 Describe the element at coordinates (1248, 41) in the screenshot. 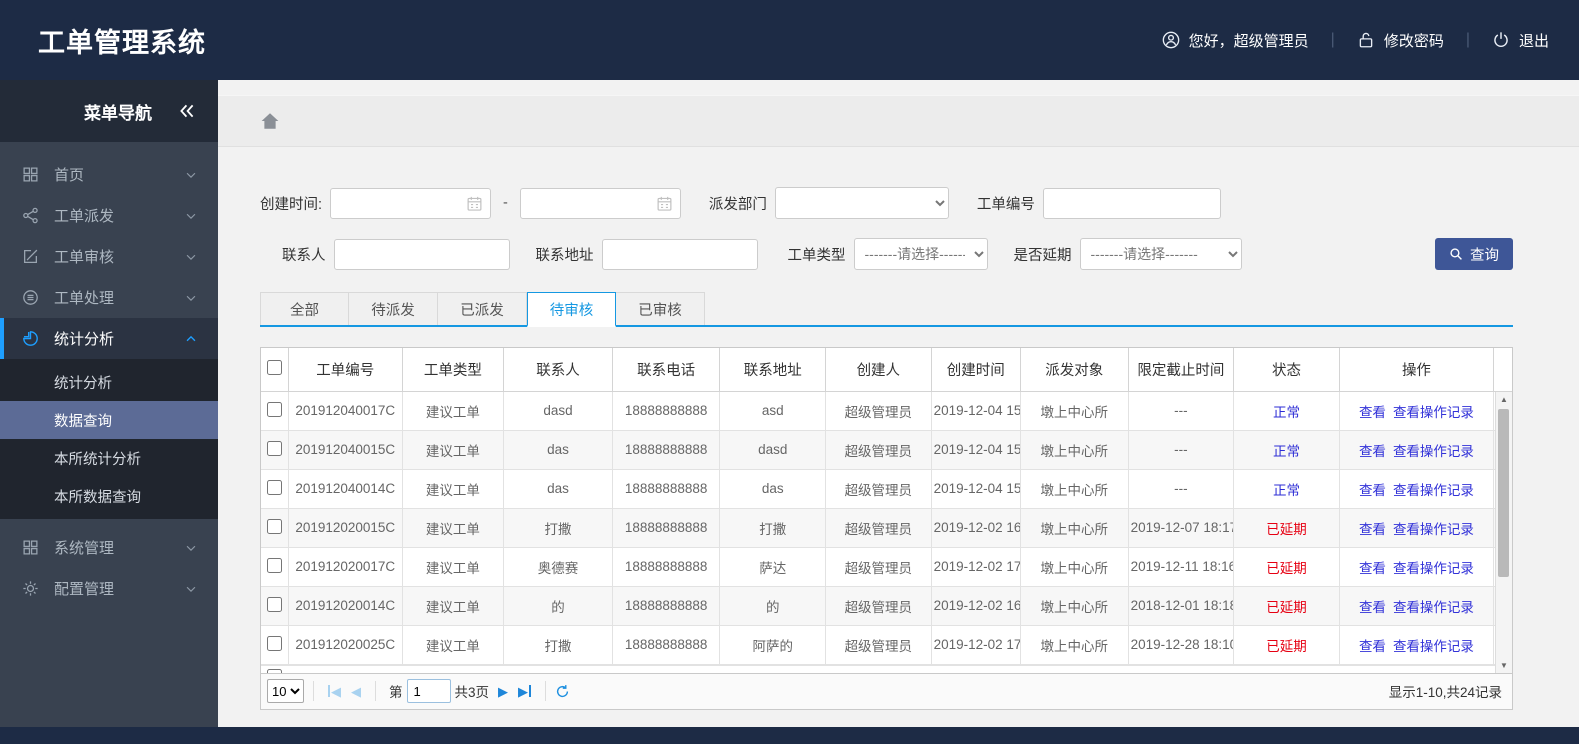

I see `greeting-text: 您好，超级管理员` at that location.